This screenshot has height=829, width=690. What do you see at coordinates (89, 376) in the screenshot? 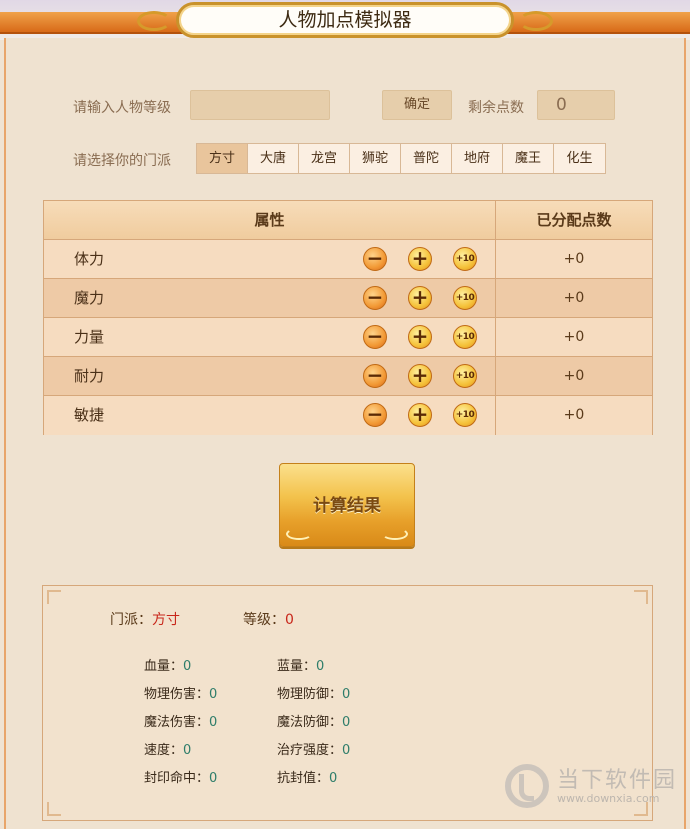
I see `attribute-name: 耐力` at bounding box center [89, 376].